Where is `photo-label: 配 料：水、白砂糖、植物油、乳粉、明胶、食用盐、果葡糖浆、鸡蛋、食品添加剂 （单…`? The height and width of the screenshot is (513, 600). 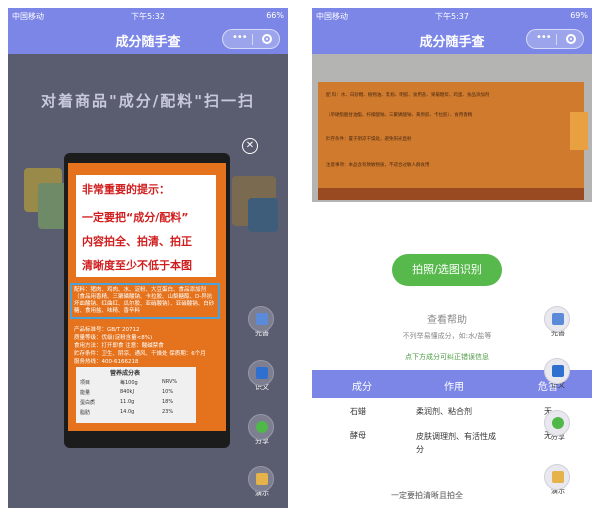 photo-label: 配 料：水、白砂糖、植物油、乳粉、明胶、食用盐、果葡糖浆、鸡蛋、食品添加剂 （单… is located at coordinates (451, 135).